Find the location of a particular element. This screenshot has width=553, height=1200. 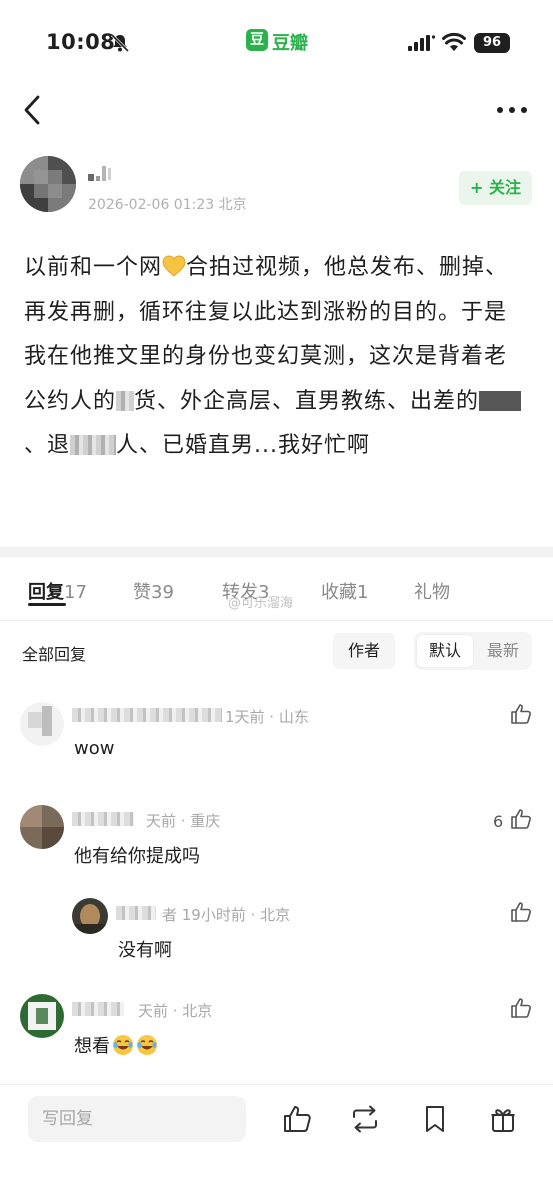

post-text-3: 货、外企高层、直男教练、出差的 is located at coordinates (307, 401).